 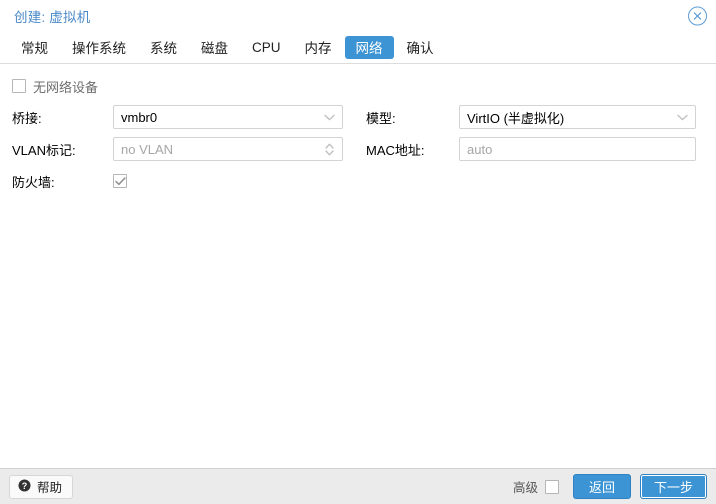 I want to click on tab-network: 网络, so click(x=369, y=47).